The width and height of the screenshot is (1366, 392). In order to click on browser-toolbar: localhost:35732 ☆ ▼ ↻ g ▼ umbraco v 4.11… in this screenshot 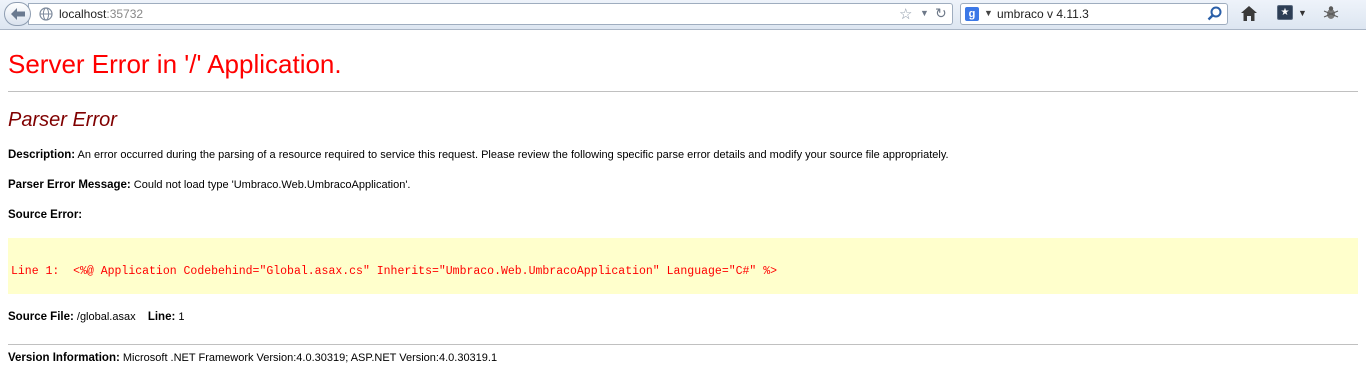, I will do `click(683, 15)`.